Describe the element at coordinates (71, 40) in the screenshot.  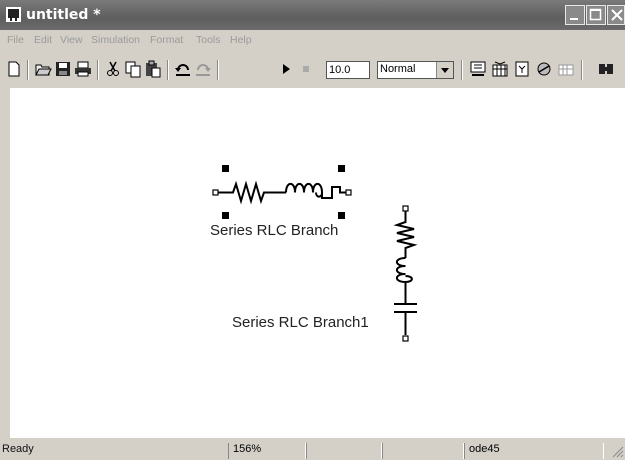
I see `menu-view: View` at that location.